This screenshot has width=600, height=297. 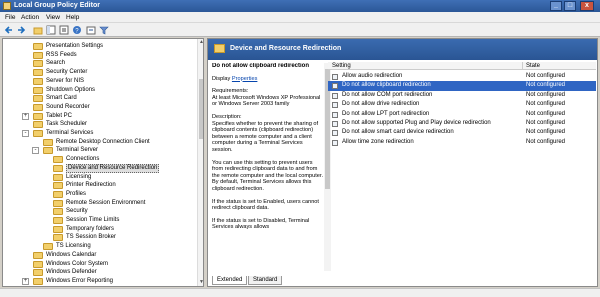 What do you see at coordinates (10, 17) in the screenshot?
I see `menu-file: File` at bounding box center [10, 17].